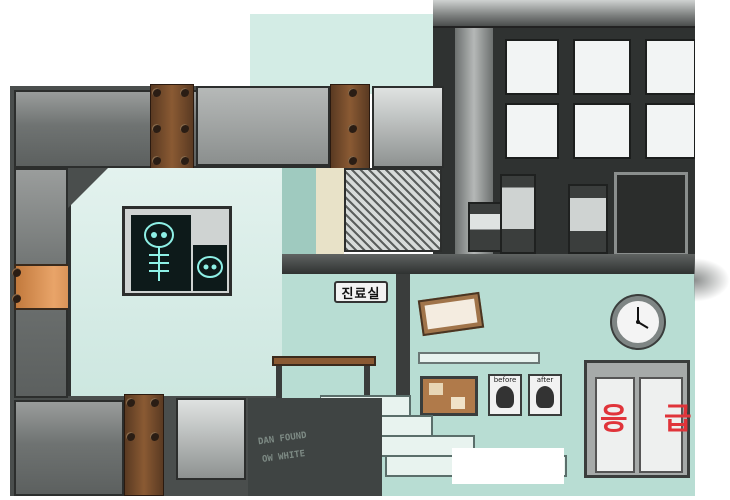 This screenshot has width=730, height=500. What do you see at coordinates (330, 213) in the screenshot?
I see `cream-pillar` at bounding box center [330, 213].